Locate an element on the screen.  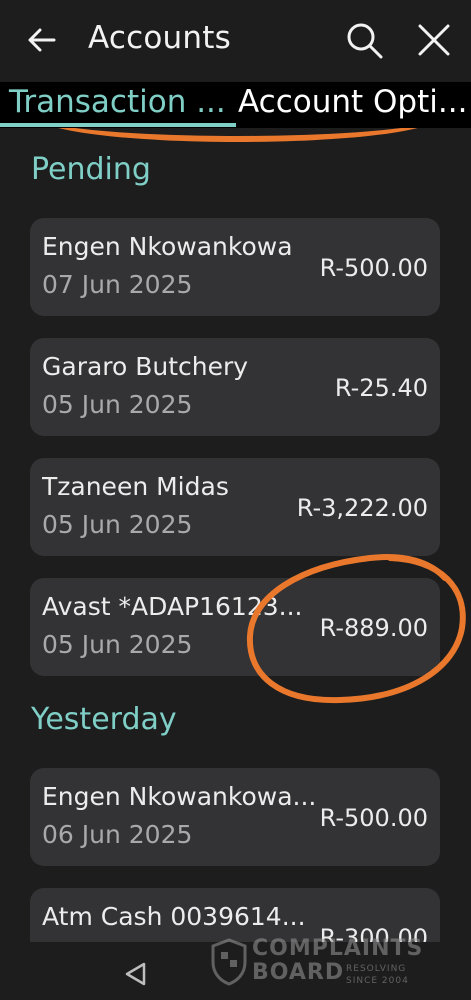
transaction-date: 07 Jun 2025 is located at coordinates (117, 284).